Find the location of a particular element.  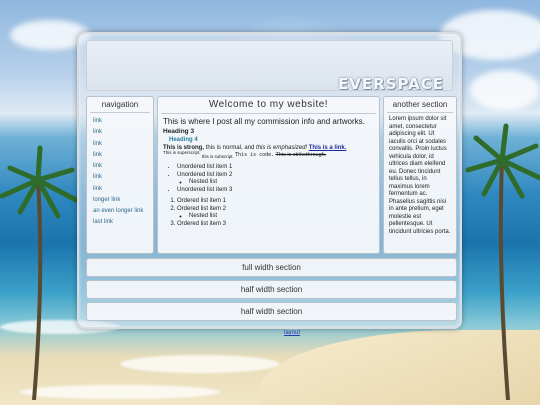

subscript-text: this is subscript. is located at coordinates (217, 156).